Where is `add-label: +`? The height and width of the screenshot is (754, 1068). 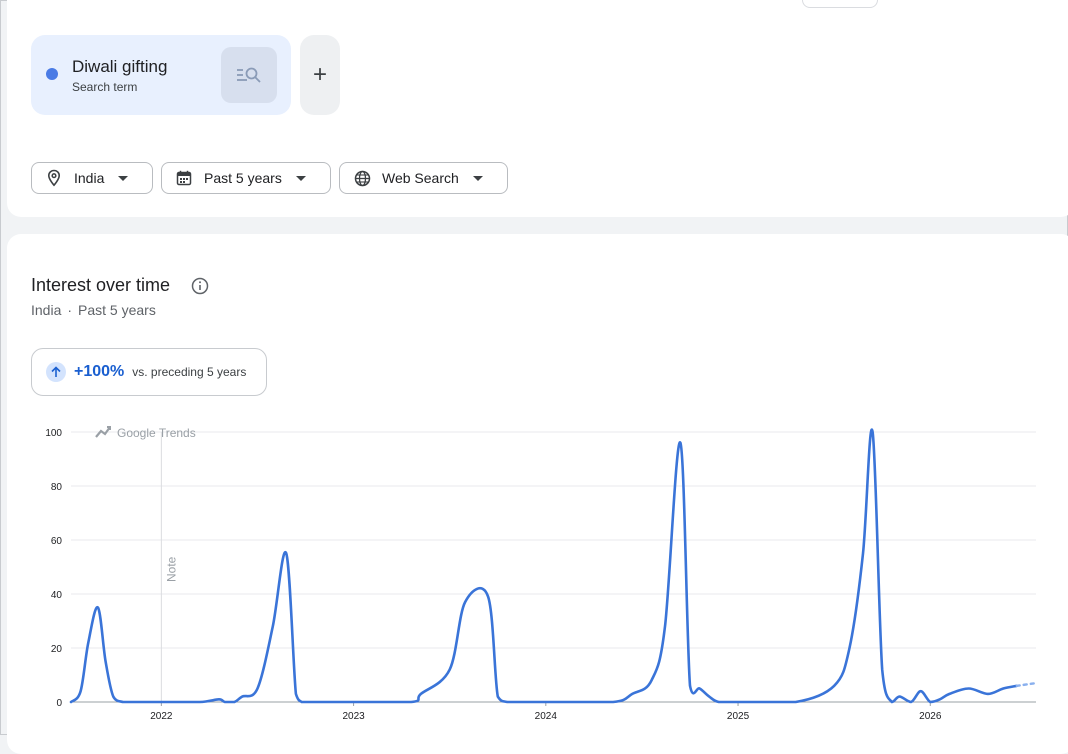 add-label: + is located at coordinates (319, 74).